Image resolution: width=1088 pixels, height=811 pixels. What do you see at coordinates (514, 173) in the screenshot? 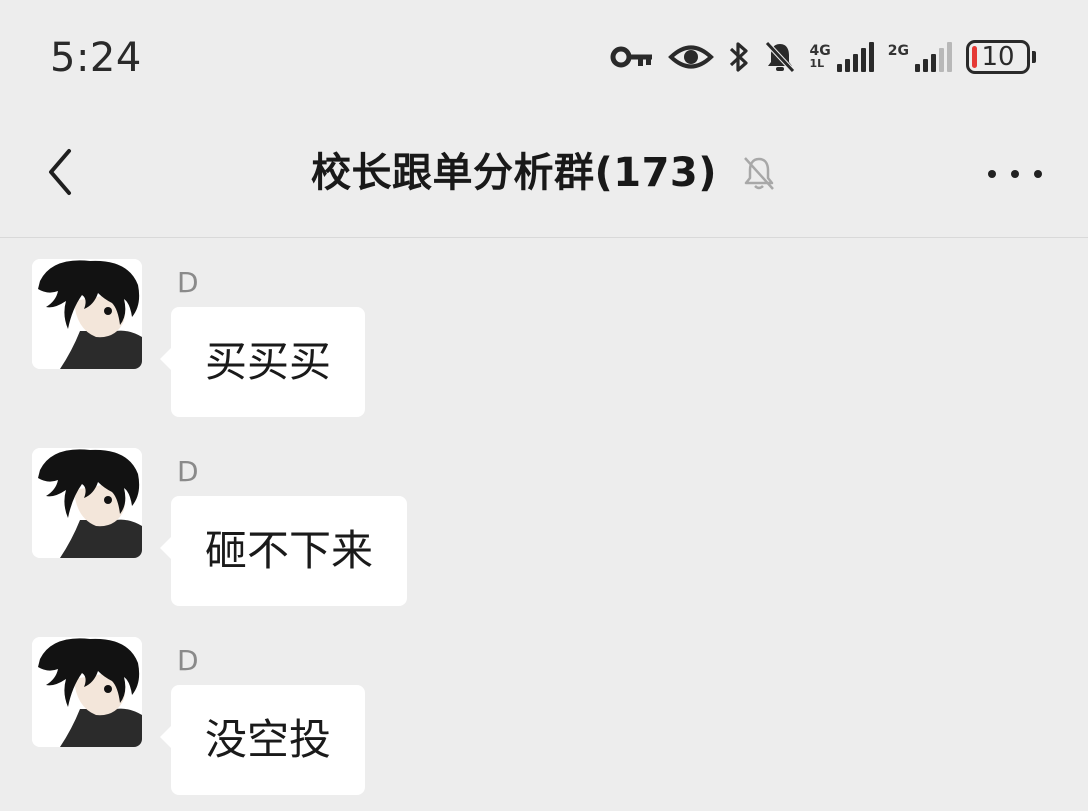
I see `chat-title: 校长跟单分析群(173)` at bounding box center [514, 173].